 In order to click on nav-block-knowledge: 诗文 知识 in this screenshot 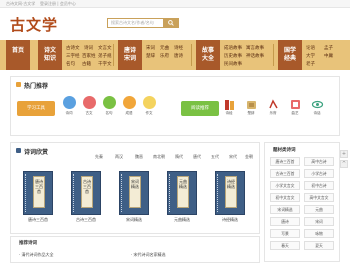, I will do `click(50, 55)`.